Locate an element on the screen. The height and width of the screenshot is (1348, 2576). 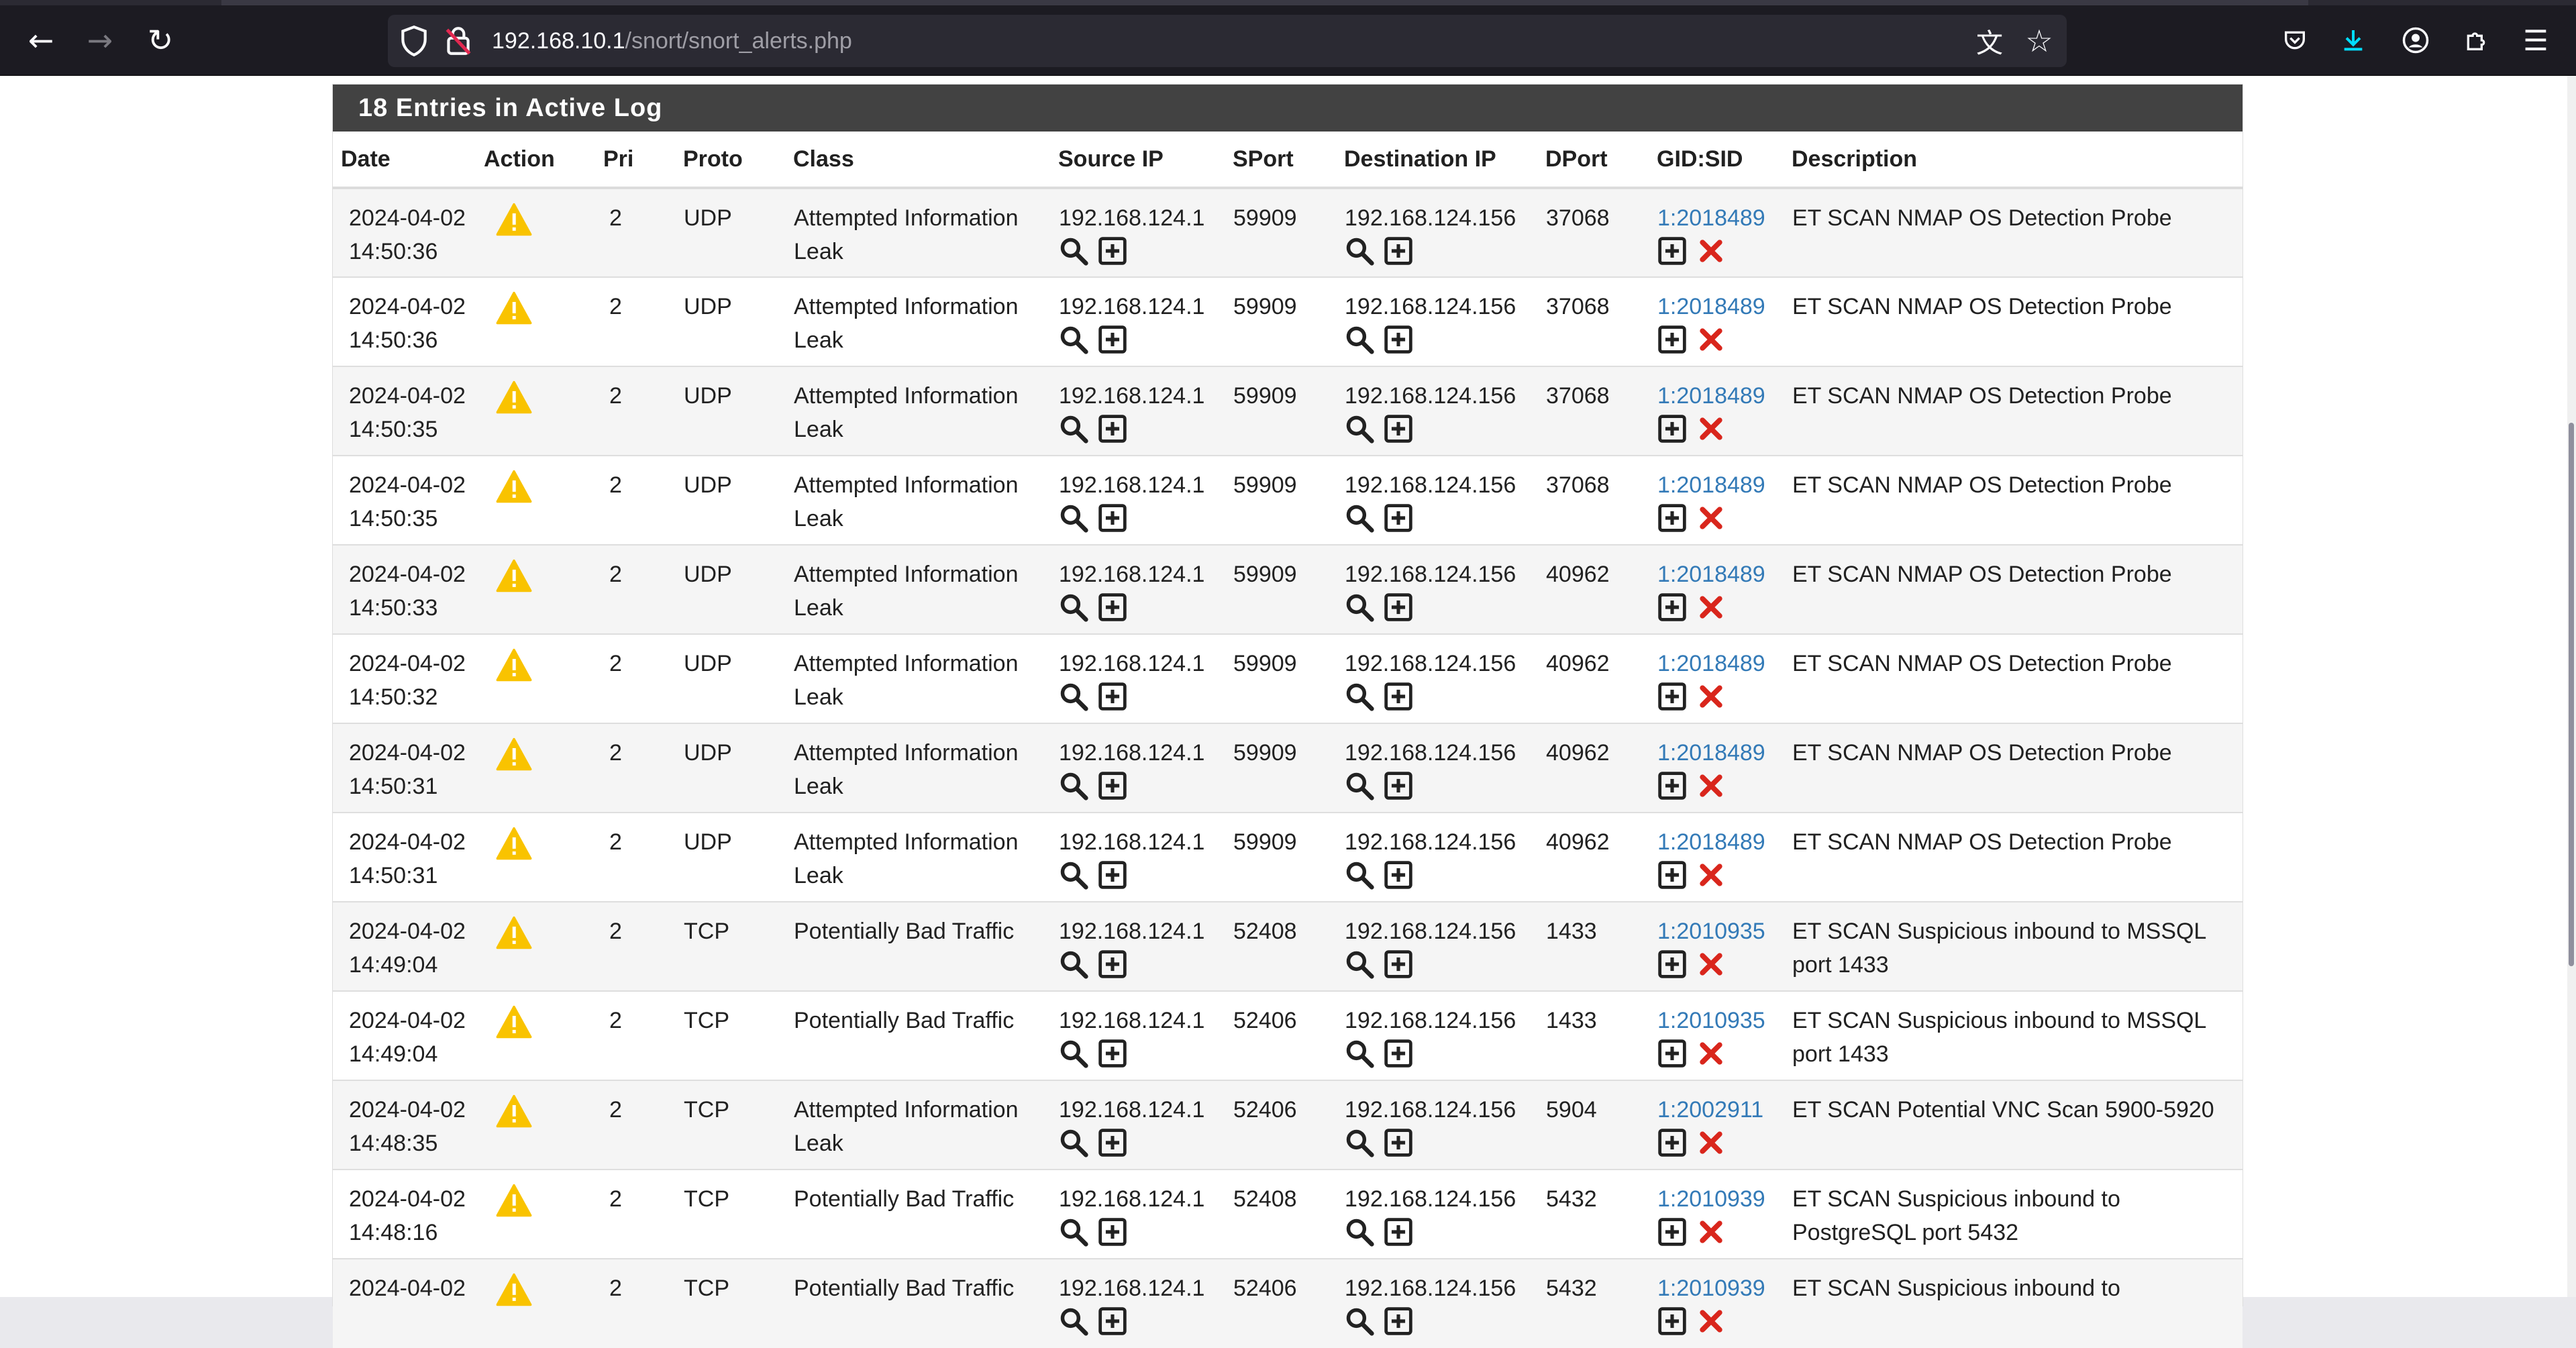
insecure-lock-icon is located at coordinates (458, 41).